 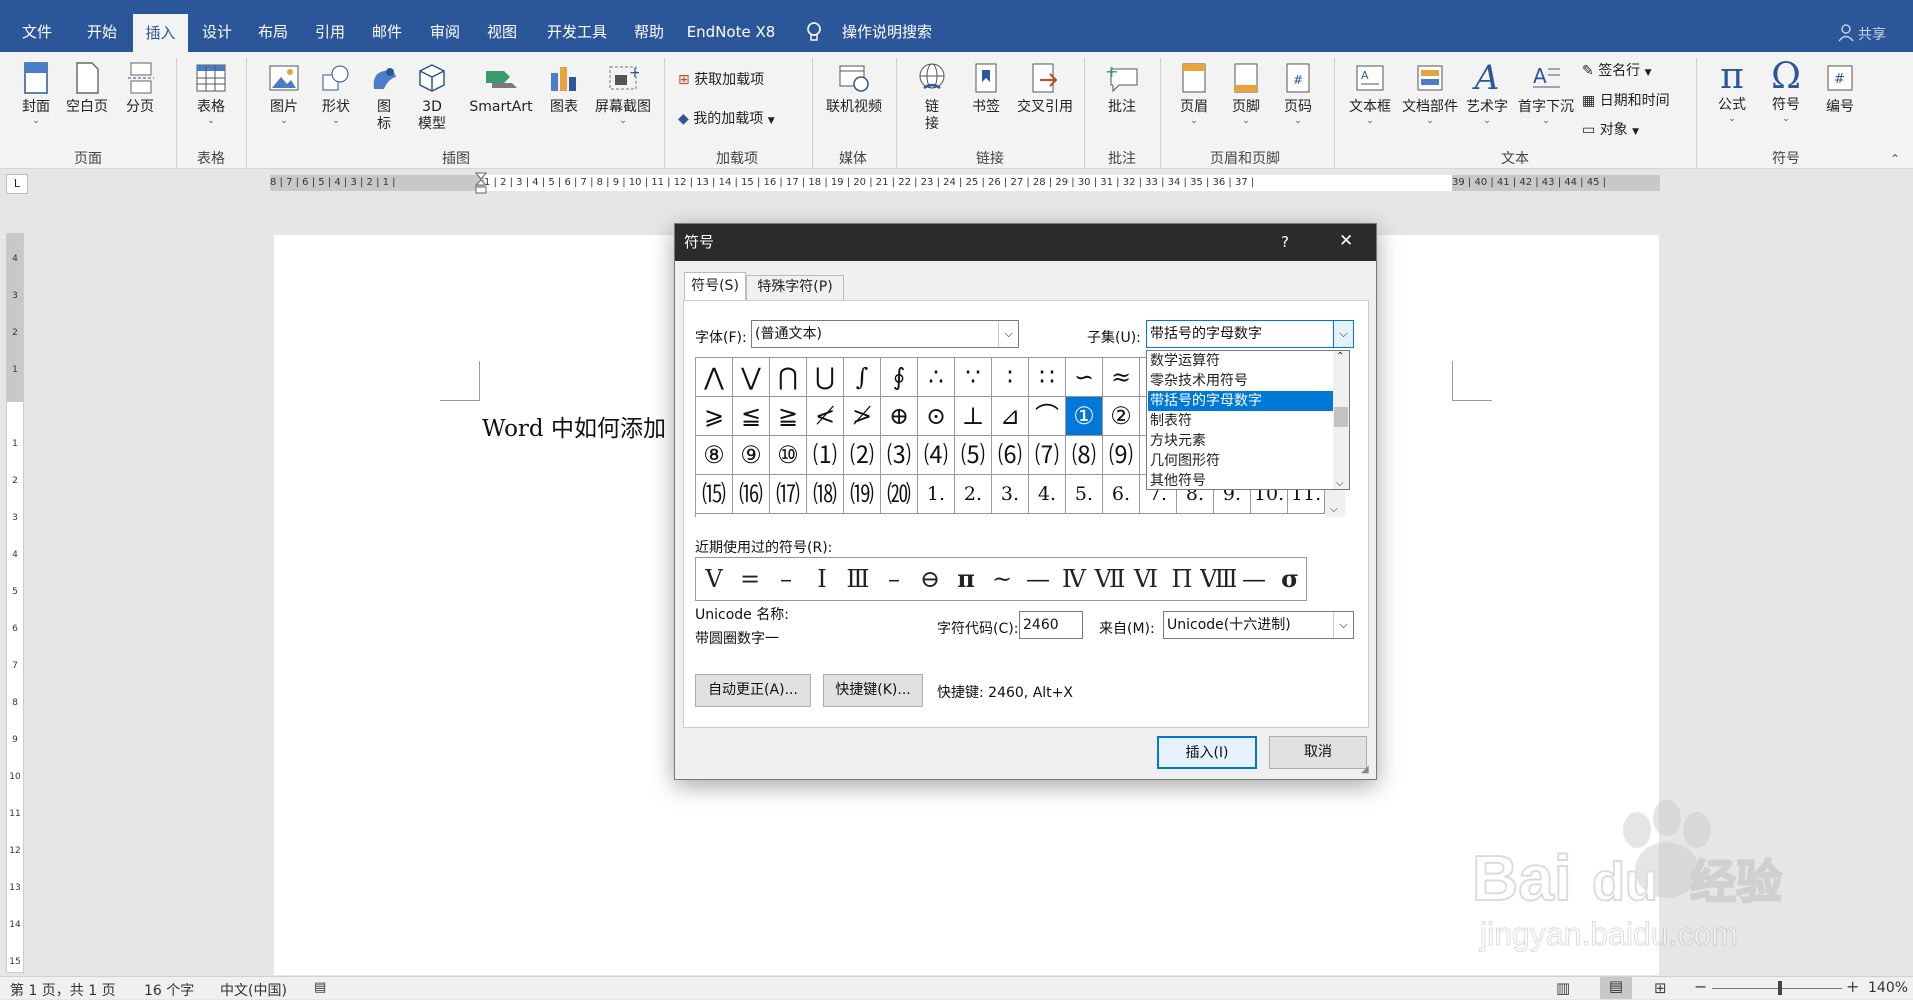 I want to click on symbol-cell: ⑸, so click(x=973, y=455).